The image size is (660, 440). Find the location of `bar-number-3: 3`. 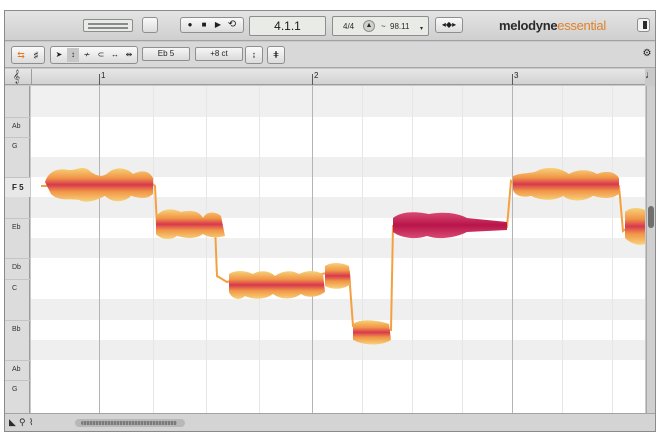

bar-number-3: 3 is located at coordinates (516, 75).